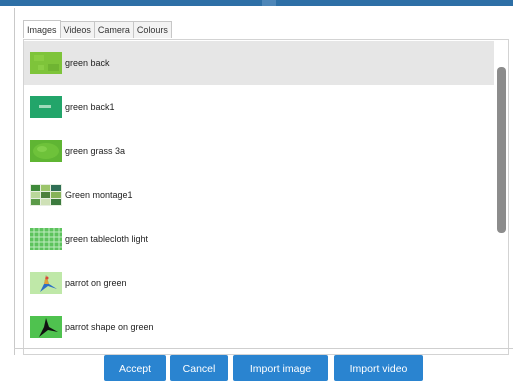 The width and height of the screenshot is (513, 382). Describe the element at coordinates (378, 368) in the screenshot. I see `import-video-button: Import video` at that location.